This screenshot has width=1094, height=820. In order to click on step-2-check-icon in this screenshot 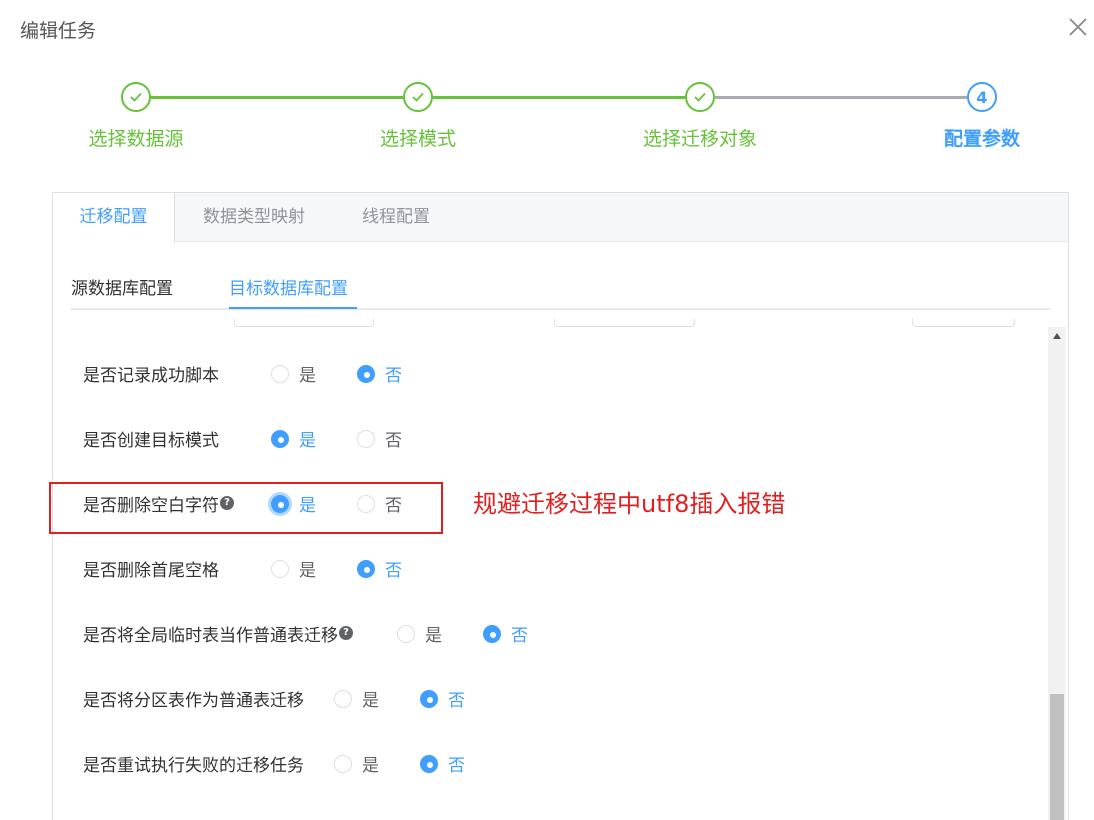, I will do `click(418, 97)`.